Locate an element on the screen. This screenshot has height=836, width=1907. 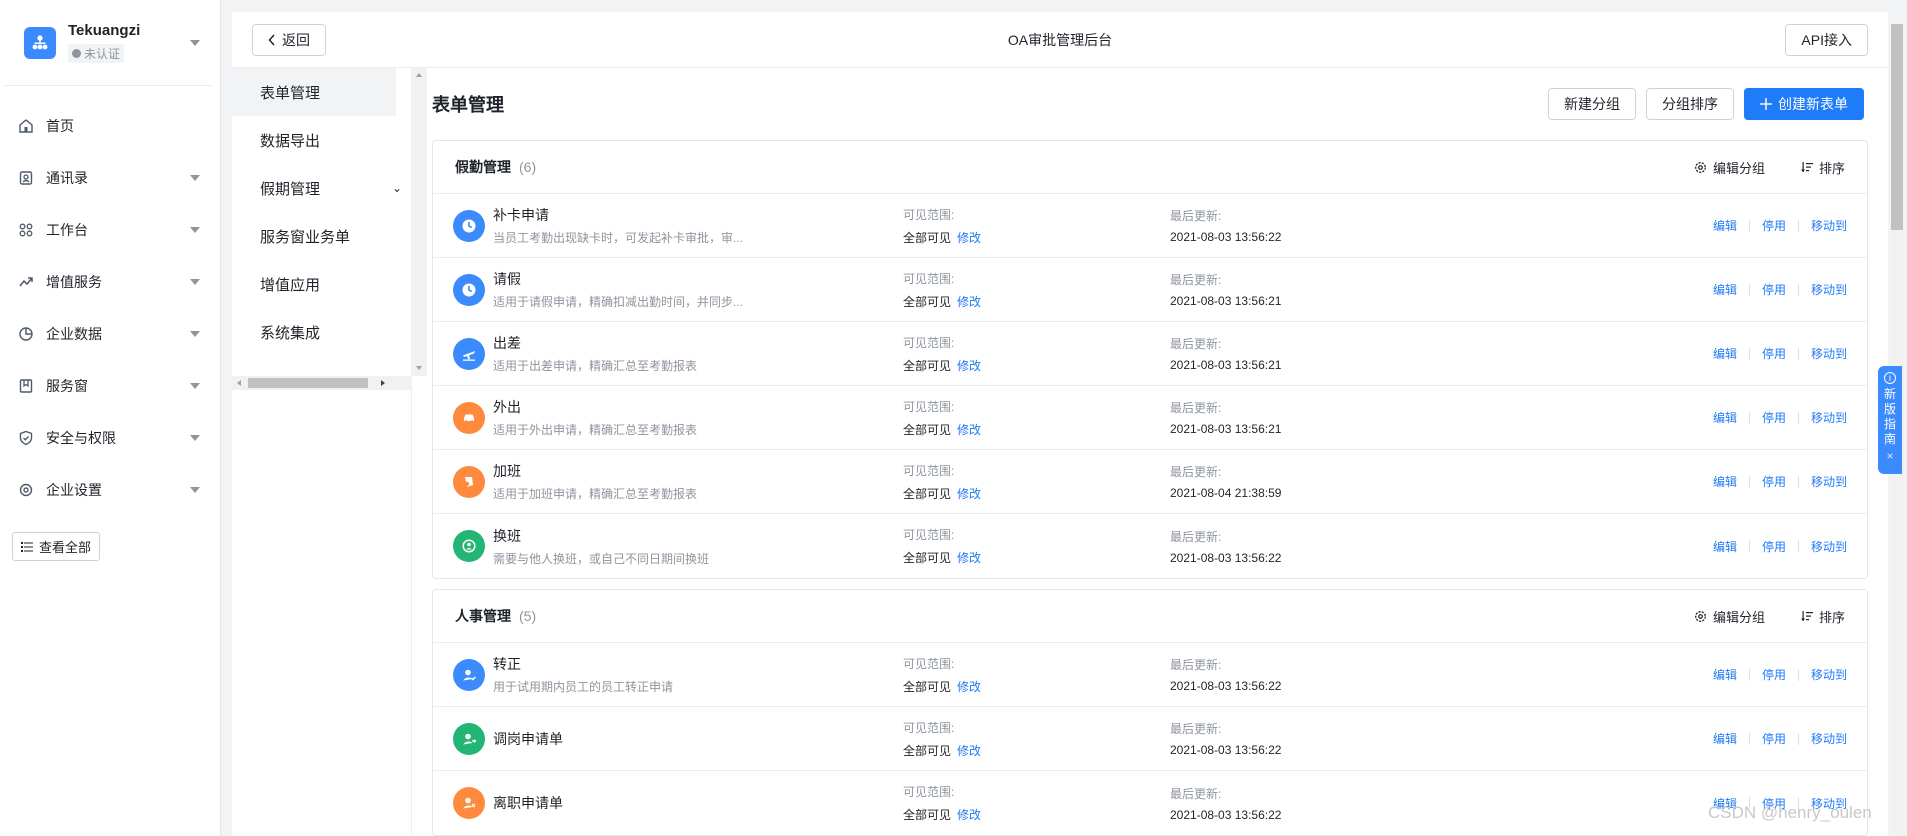
page-scrollbar-thumb is located at coordinates (1897, 127).